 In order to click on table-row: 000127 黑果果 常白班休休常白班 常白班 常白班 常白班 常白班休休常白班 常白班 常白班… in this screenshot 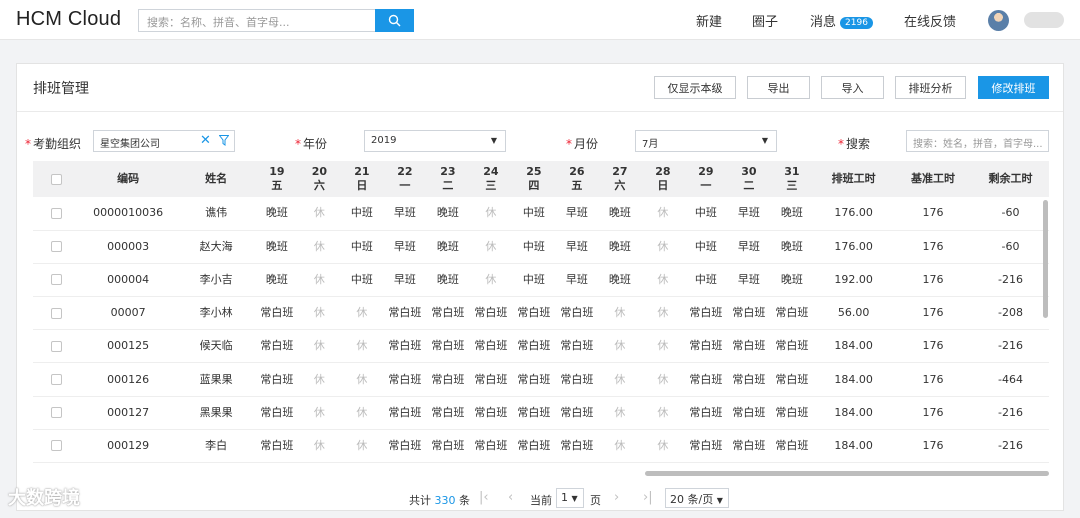, I will do `click(541, 413)`.